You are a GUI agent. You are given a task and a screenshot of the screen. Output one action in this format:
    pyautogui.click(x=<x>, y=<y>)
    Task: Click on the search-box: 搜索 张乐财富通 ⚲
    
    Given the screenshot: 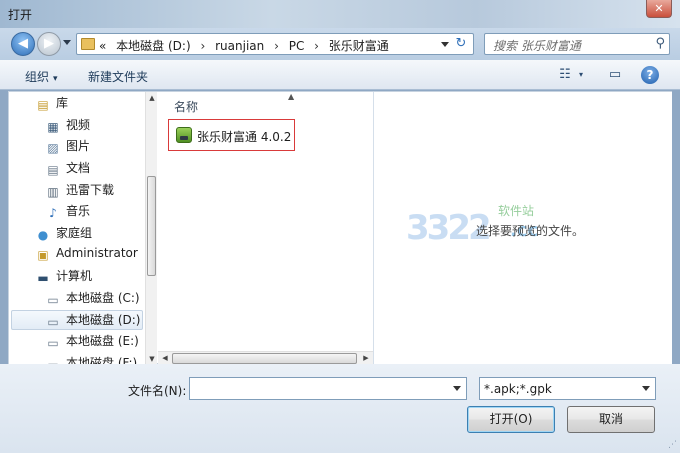 What is the action you would take?
    pyautogui.click(x=577, y=44)
    